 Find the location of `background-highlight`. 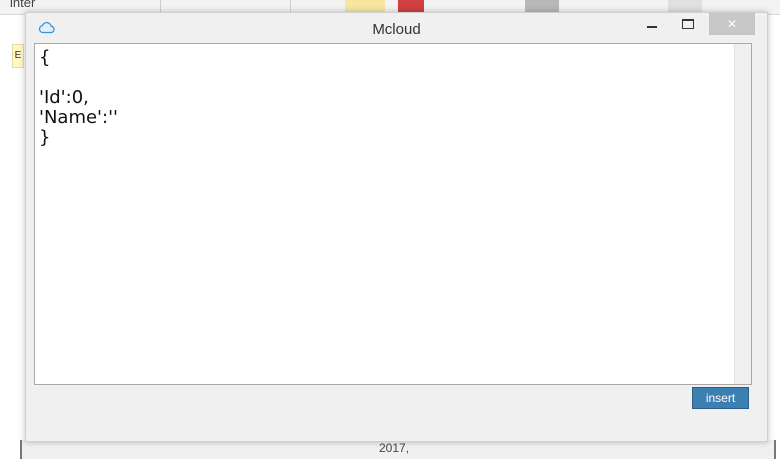

background-highlight is located at coordinates (365, 6).